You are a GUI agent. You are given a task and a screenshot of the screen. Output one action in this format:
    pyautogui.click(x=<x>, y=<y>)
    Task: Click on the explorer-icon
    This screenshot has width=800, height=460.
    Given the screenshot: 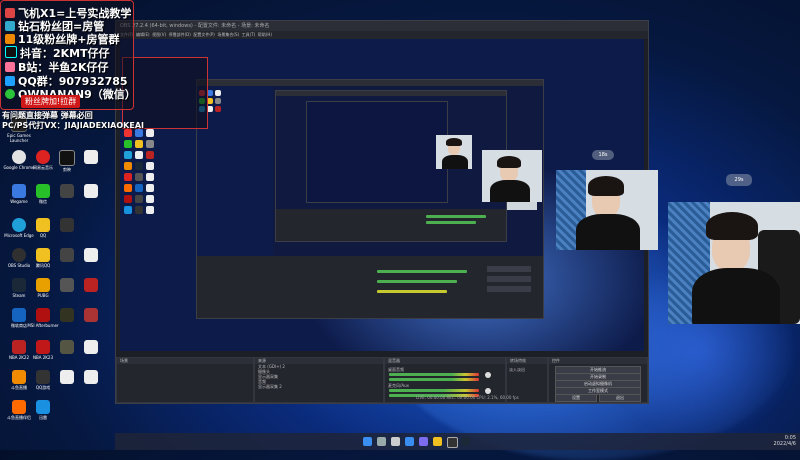 What is the action you would take?
    pyautogui.click(x=437, y=441)
    